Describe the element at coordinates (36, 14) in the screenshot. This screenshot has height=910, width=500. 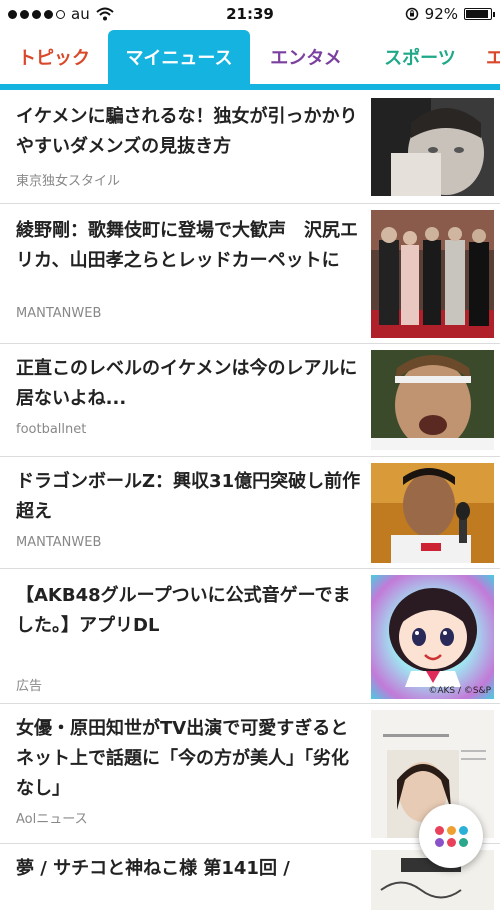
I see `signal-strength-icon` at that location.